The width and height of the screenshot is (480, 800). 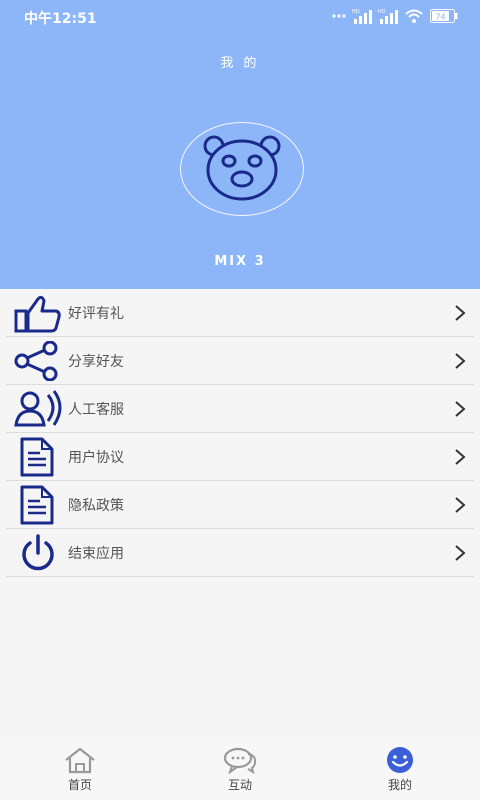 What do you see at coordinates (240, 457) in the screenshot?
I see `menu-item-user-agreement: 用户协议` at bounding box center [240, 457].